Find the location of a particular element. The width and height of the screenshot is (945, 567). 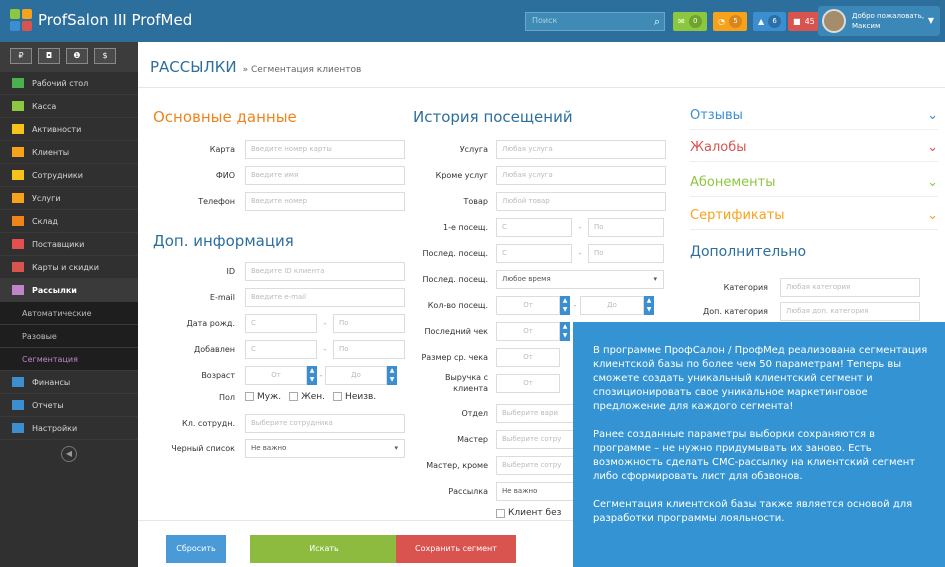

search-input: Поиск ⌕ is located at coordinates (595, 21).